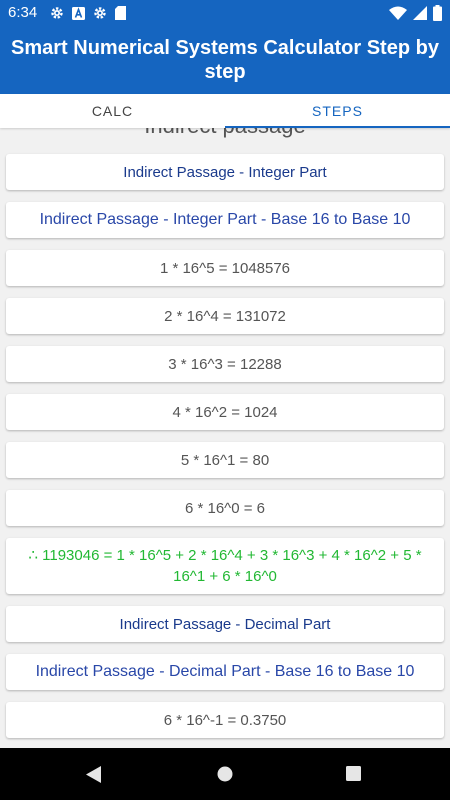  I want to click on step-text: 1 * 16^5 = 1048576, so click(225, 268).